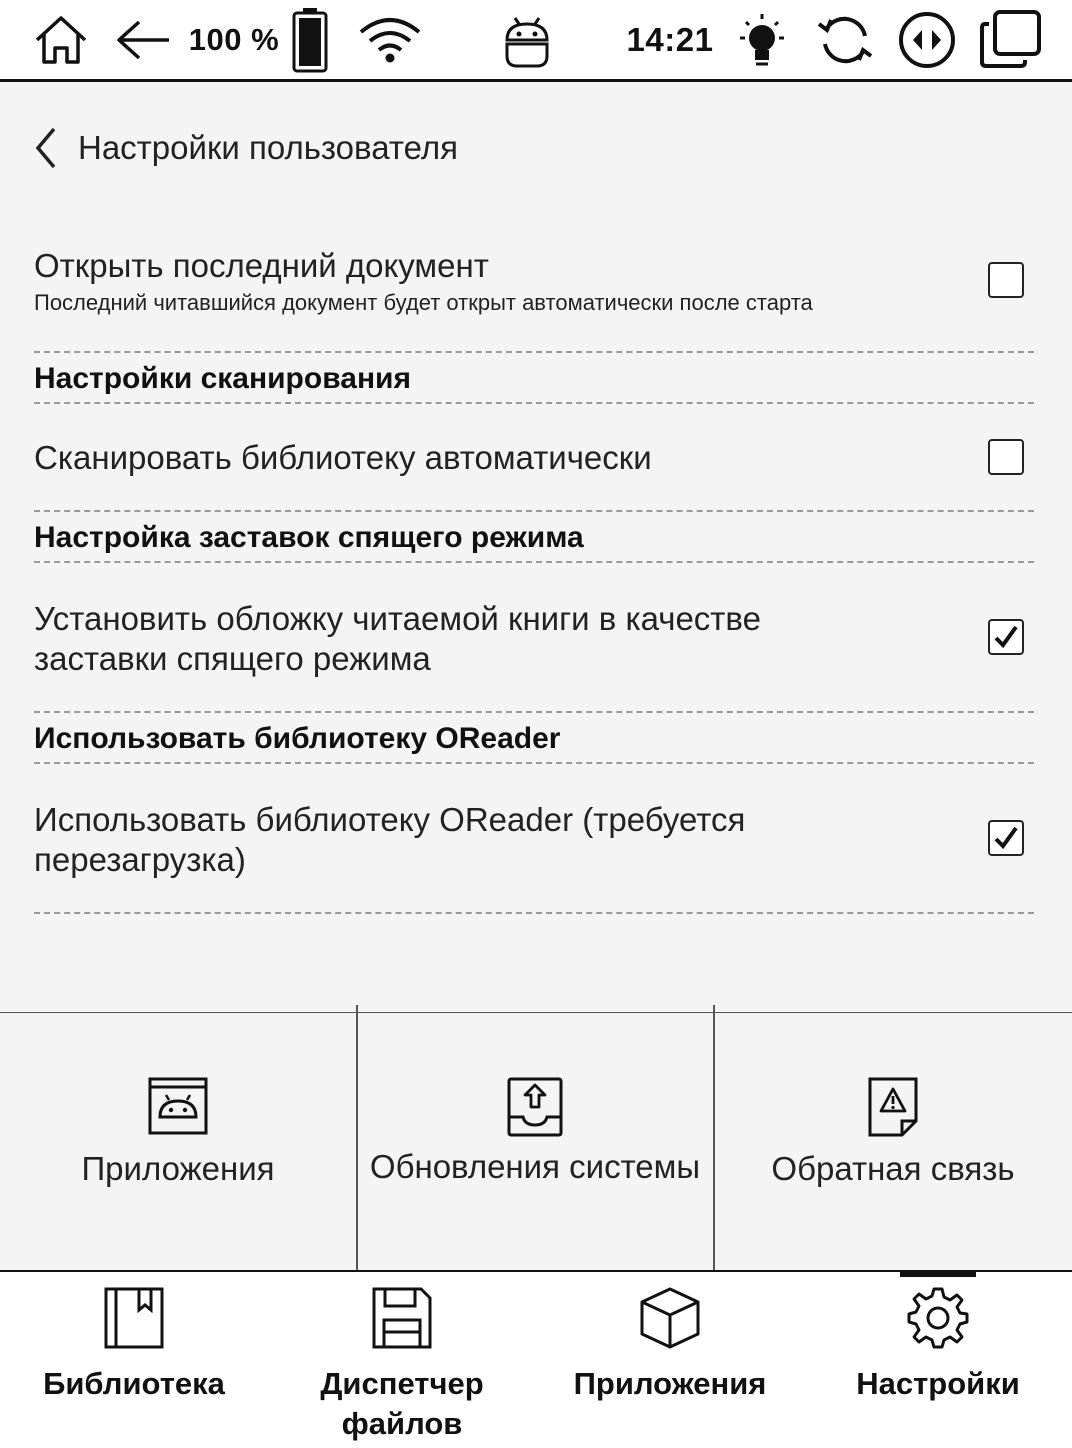  I want to click on floppy-disk-icon, so click(402, 1318).